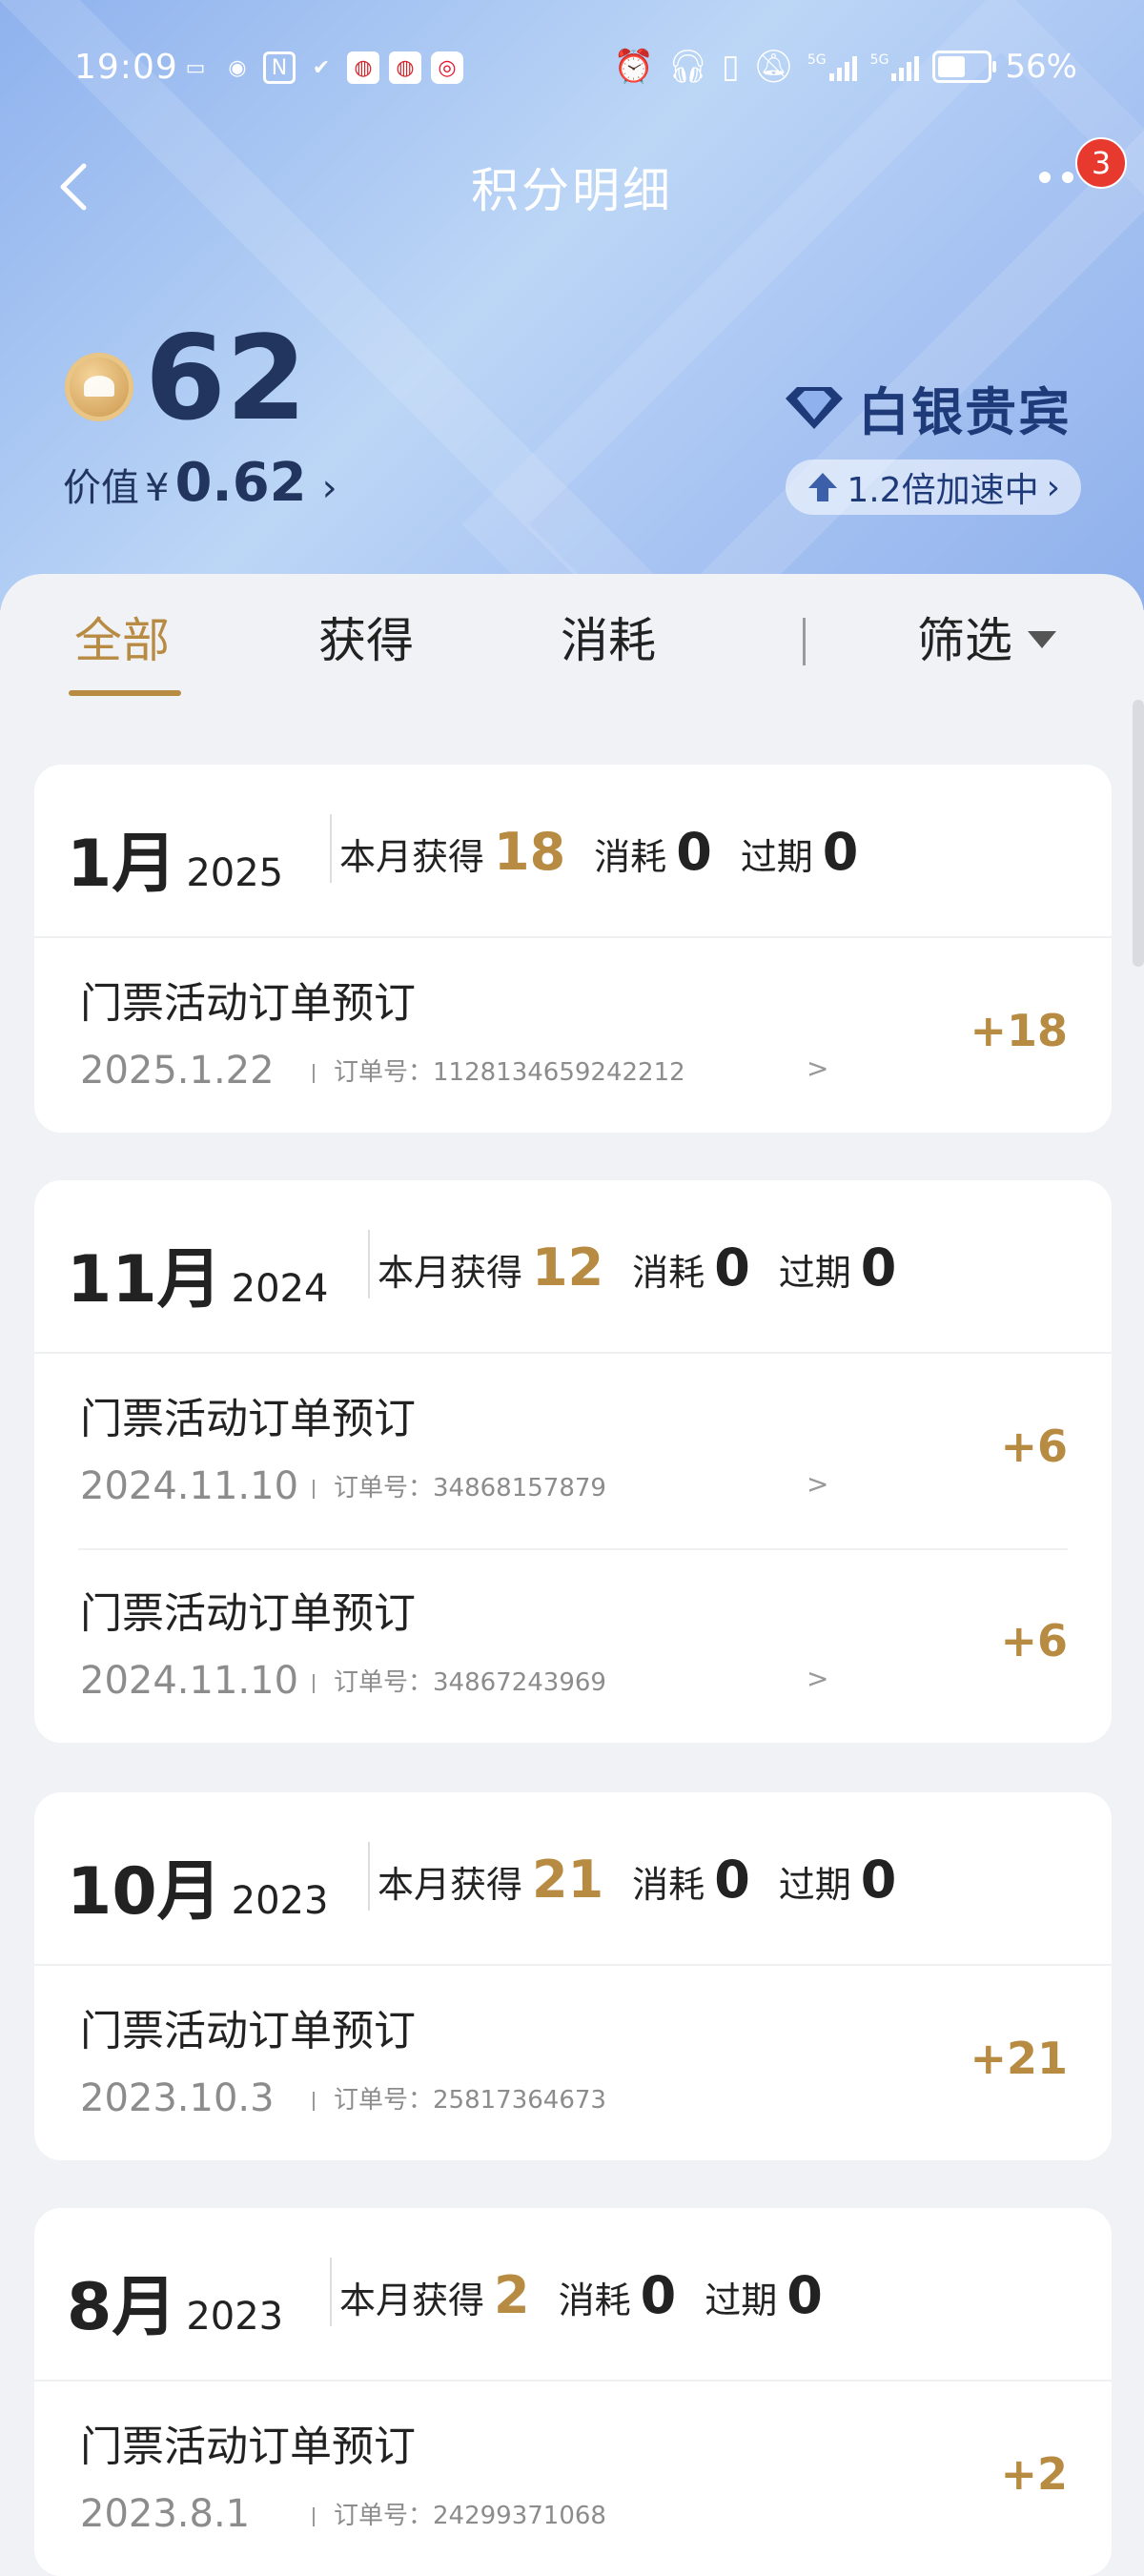 The height and width of the screenshot is (2576, 1144). Describe the element at coordinates (568, 1880) in the screenshot. I see `earned-count: 21` at that location.